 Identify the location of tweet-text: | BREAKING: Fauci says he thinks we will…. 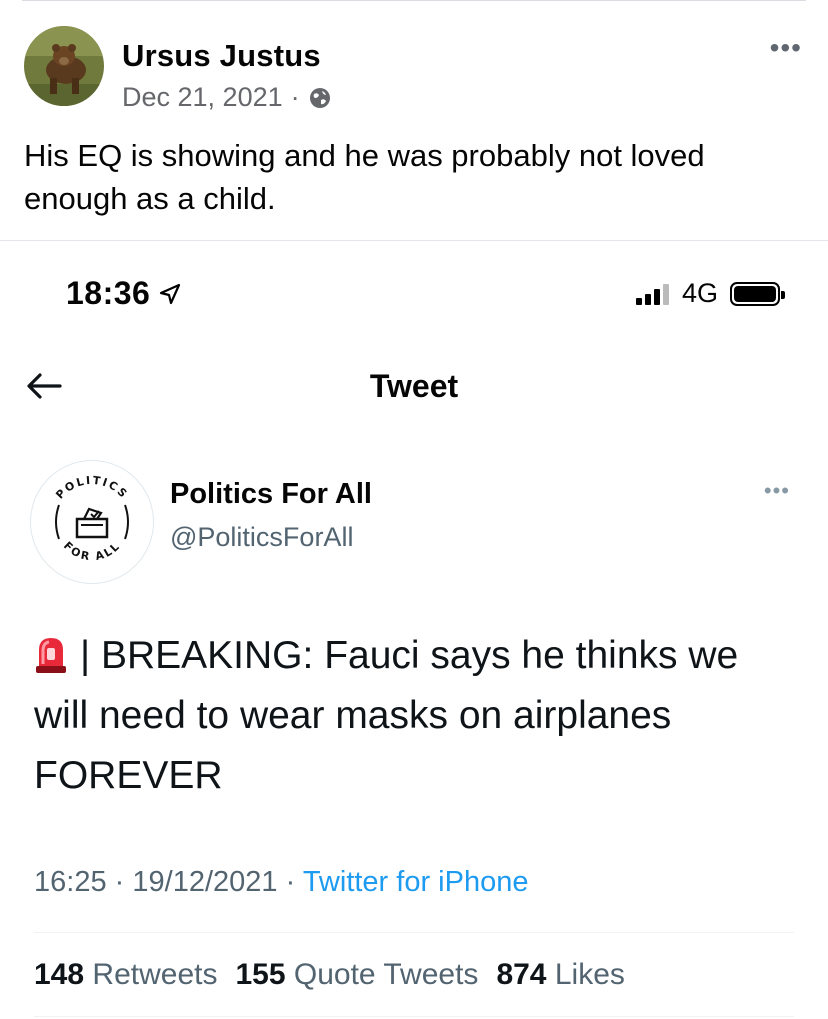
(386, 715).